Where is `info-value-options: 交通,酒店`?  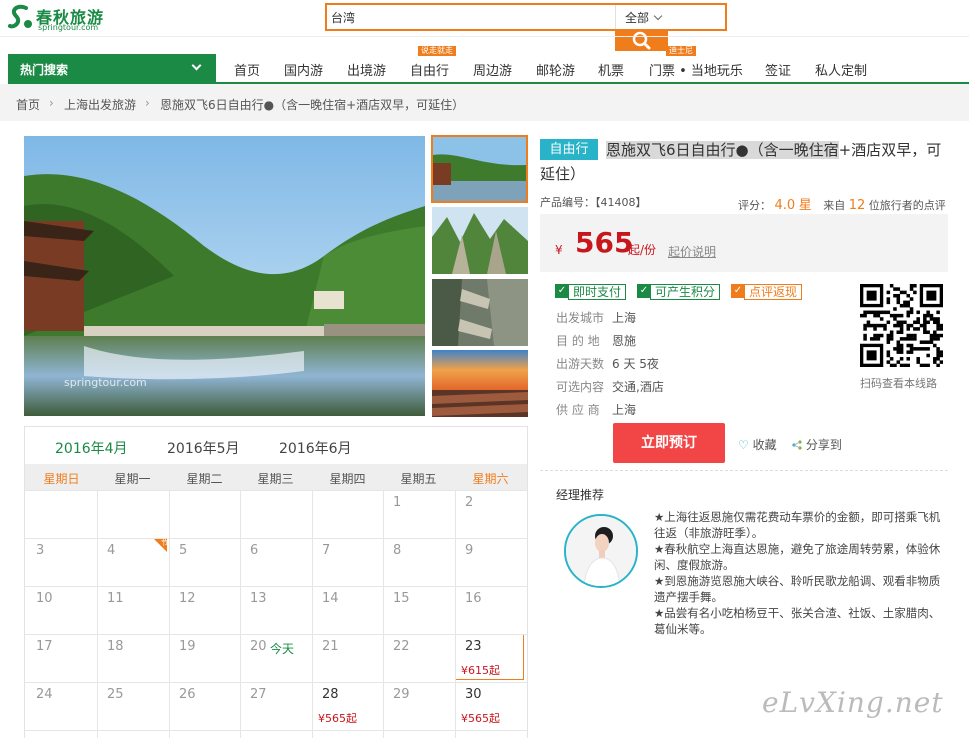
info-value-options: 交通,酒店 is located at coordinates (638, 387).